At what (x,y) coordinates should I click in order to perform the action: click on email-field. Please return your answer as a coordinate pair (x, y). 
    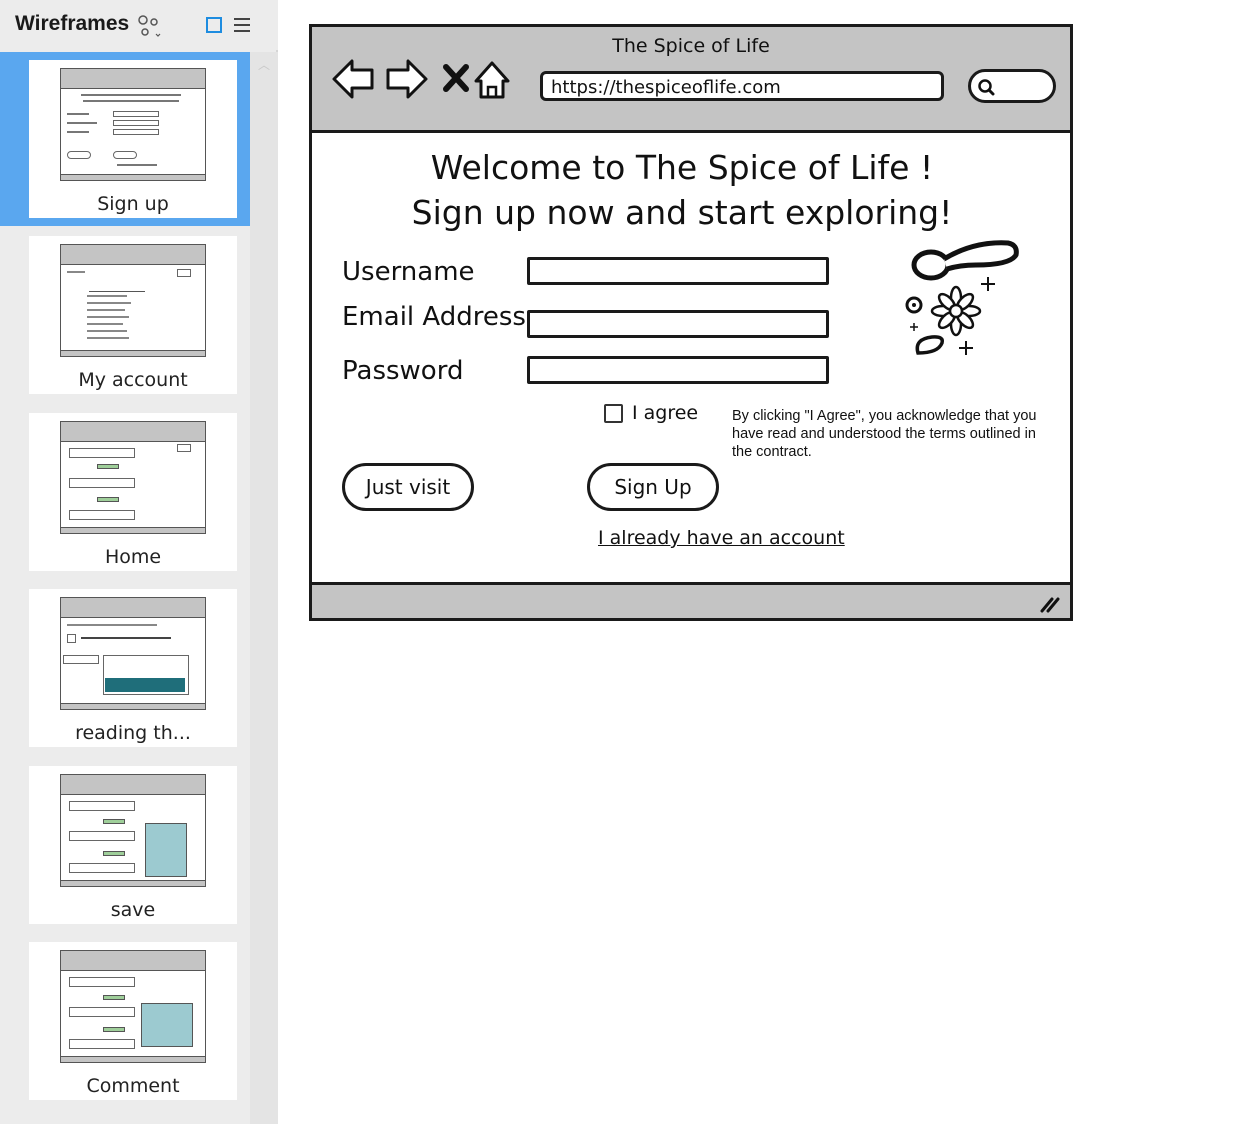
    Looking at the image, I should click on (678, 324).